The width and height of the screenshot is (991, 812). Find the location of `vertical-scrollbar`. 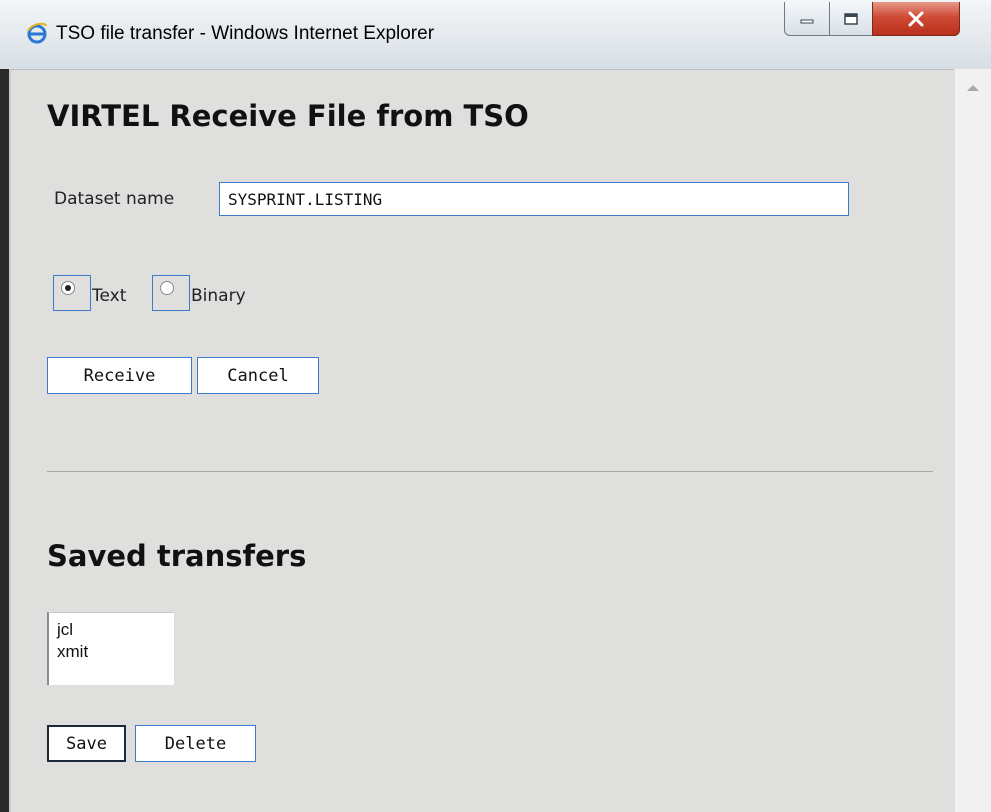

vertical-scrollbar is located at coordinates (972, 440).